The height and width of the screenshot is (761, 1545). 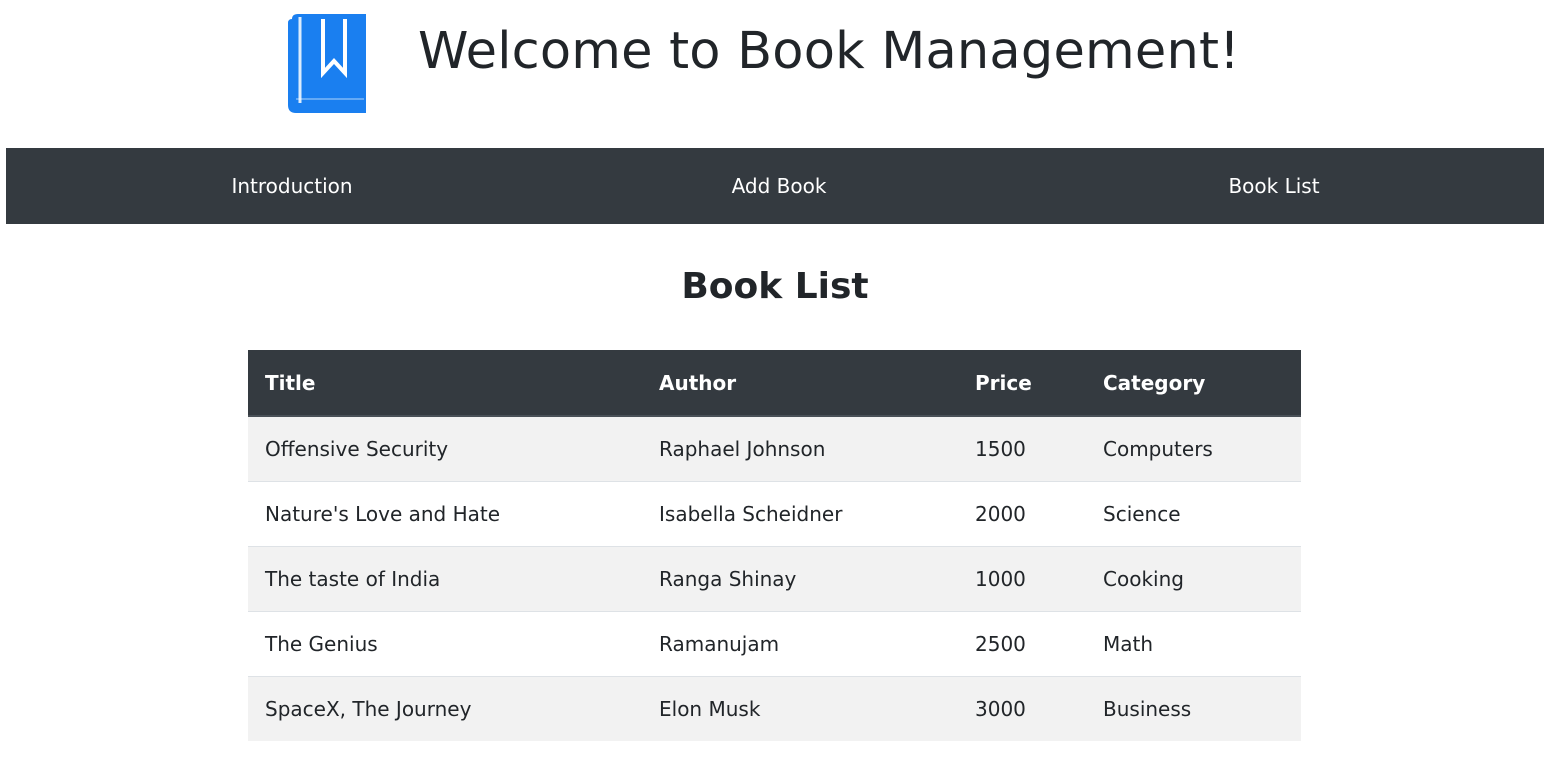 What do you see at coordinates (1193, 448) in the screenshot?
I see `cell-category: Computers` at bounding box center [1193, 448].